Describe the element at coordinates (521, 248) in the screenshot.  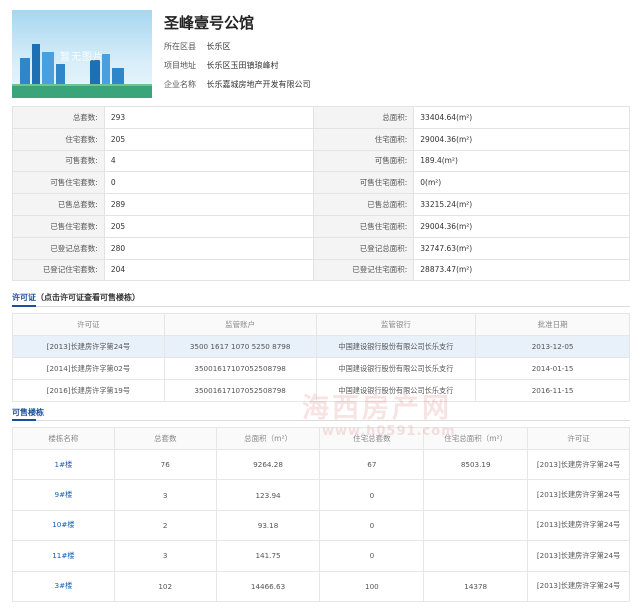
I see `stat-value: 32747.63(m²)` at that location.